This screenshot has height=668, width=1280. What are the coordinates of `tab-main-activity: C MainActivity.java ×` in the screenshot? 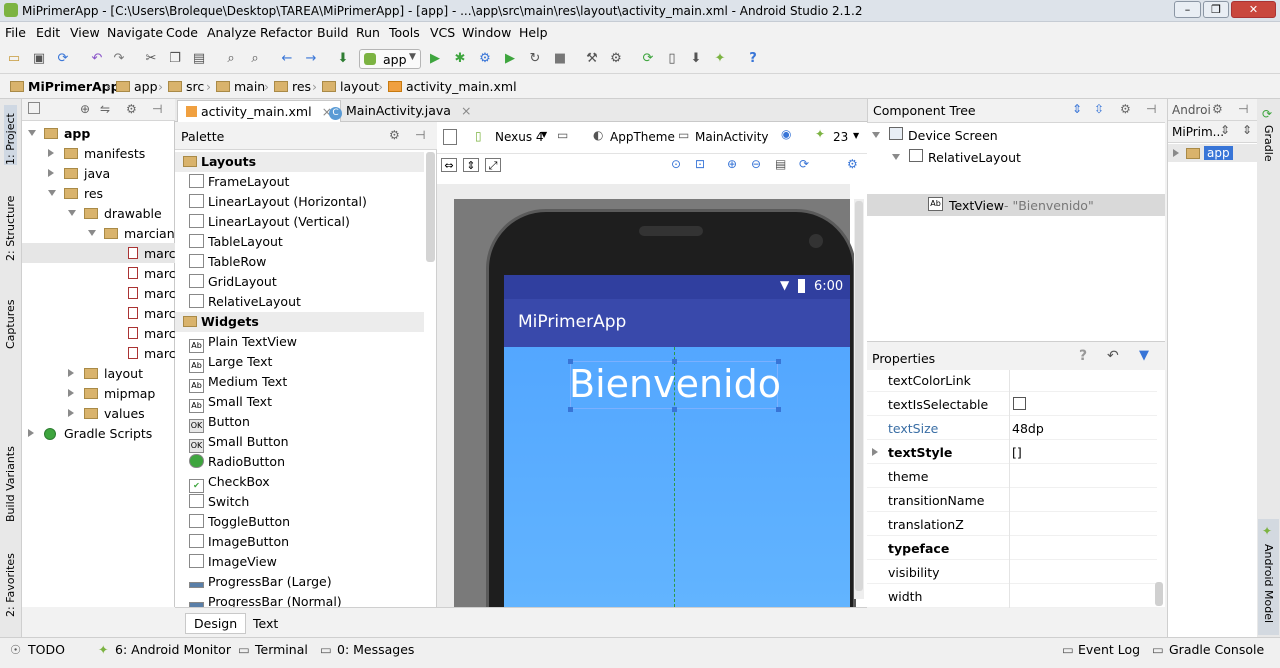 It's located at (400, 111).